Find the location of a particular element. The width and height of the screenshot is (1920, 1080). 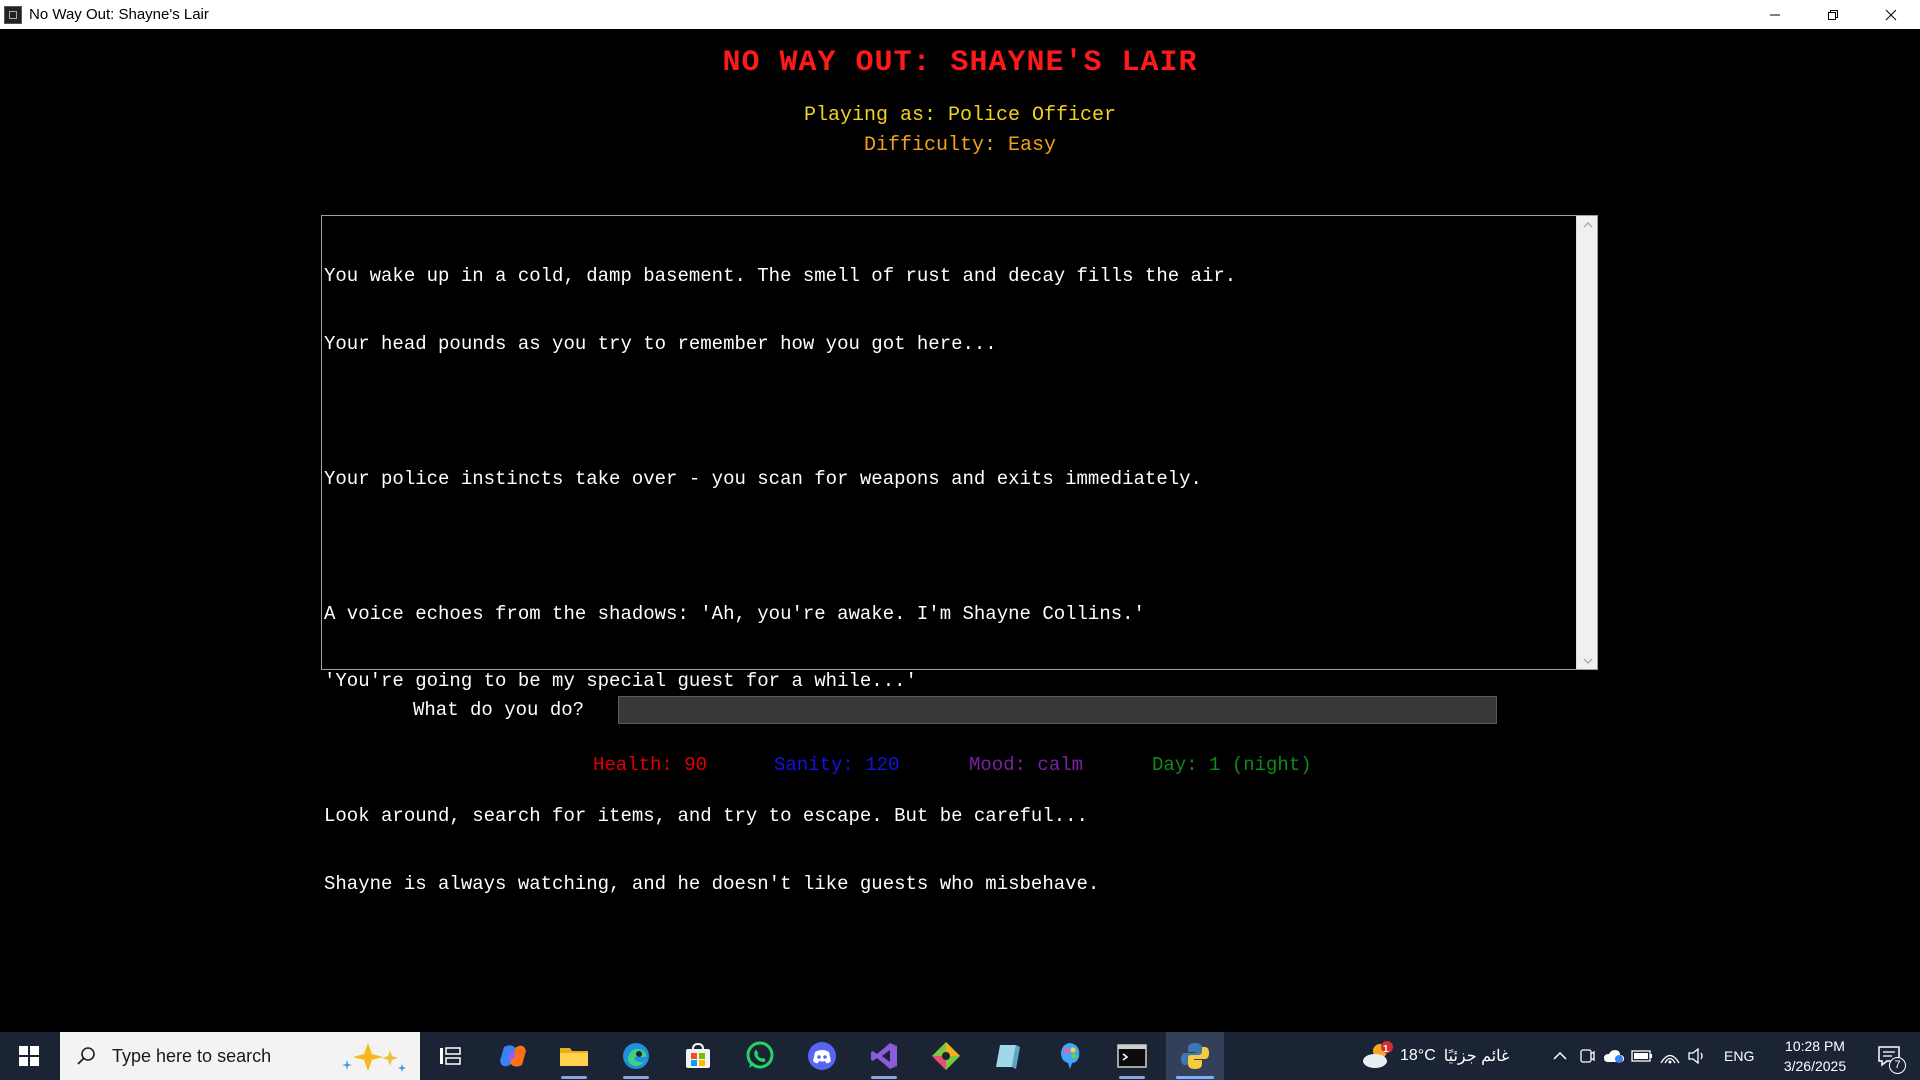

visual-studio-icon is located at coordinates (884, 1056).